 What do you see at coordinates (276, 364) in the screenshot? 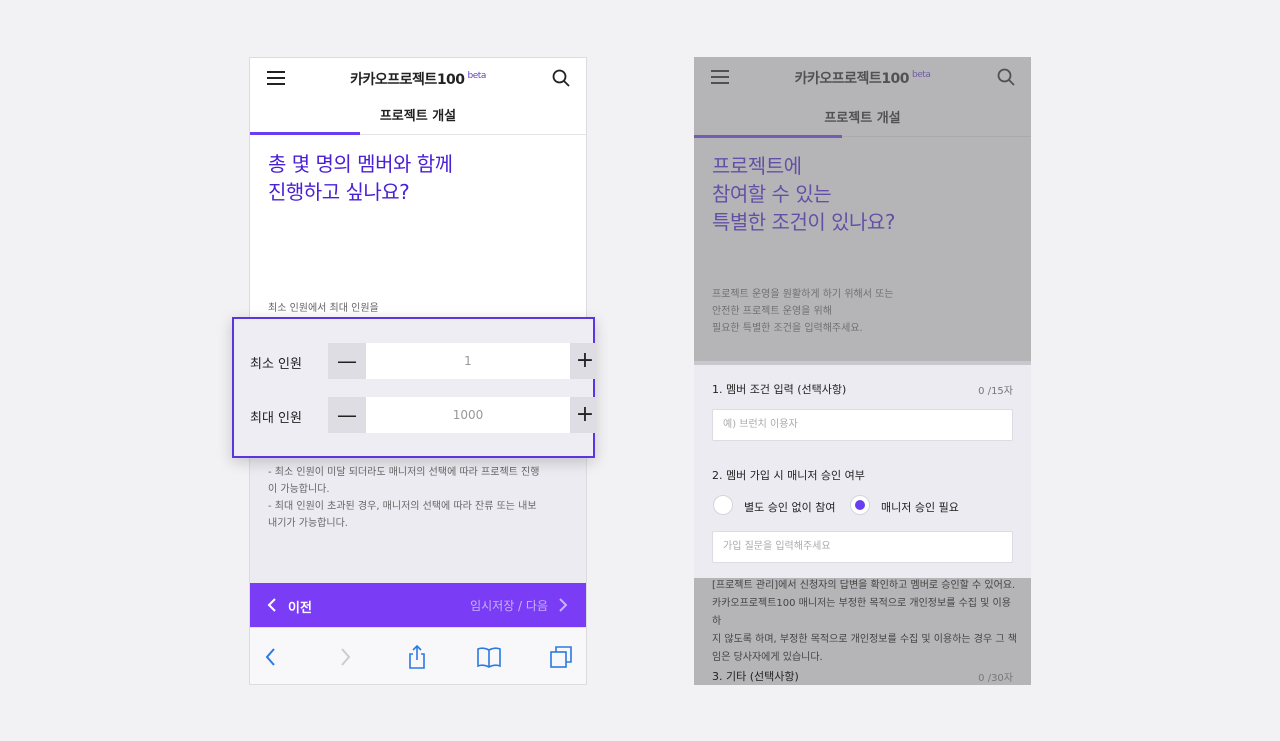
I see `min-members-label: 최소 인원` at bounding box center [276, 364].